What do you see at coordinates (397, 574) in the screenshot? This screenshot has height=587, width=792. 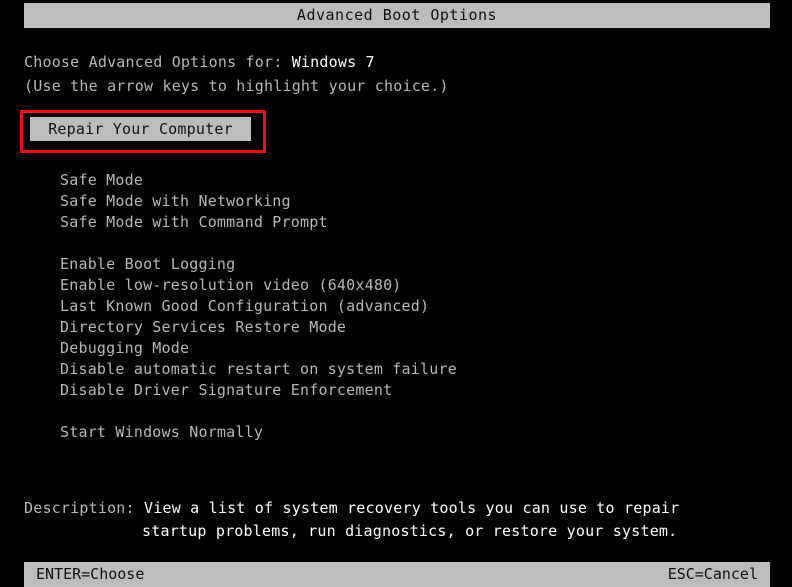 I see `status-bar: ENTER=Choose ESC=Cancel` at bounding box center [397, 574].